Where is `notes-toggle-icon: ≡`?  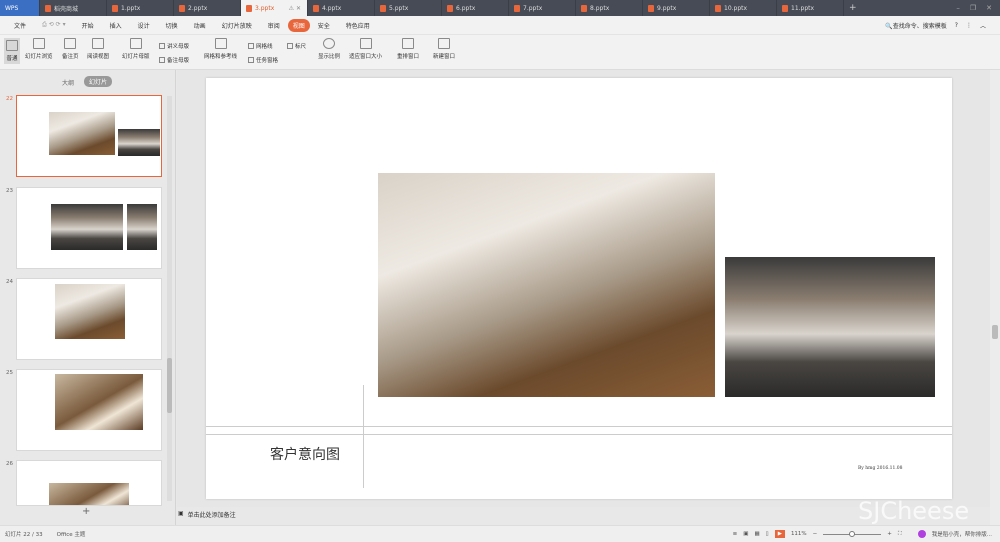
notes-toggle-icon: ≡ is located at coordinates (735, 534).